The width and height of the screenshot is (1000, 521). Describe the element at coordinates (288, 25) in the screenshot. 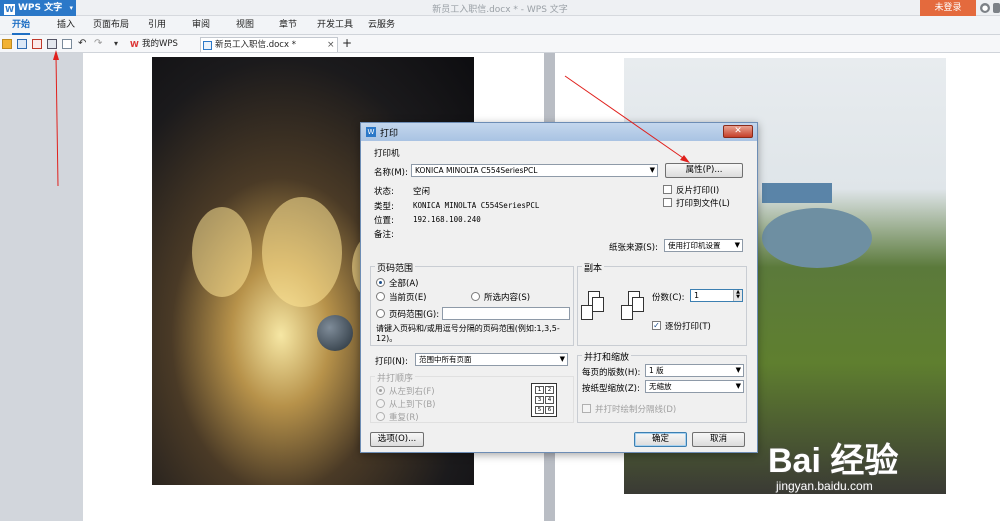

I see `menu-chapter: 章节` at that location.